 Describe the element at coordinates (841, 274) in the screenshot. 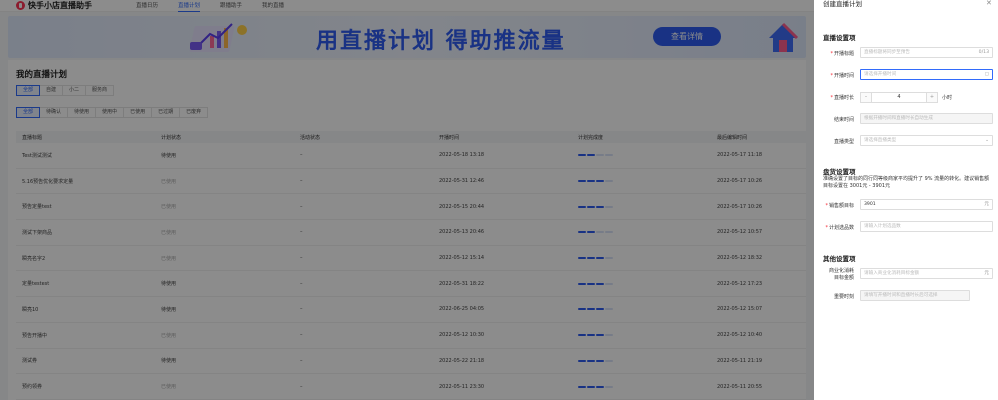

I see `biz-cost-label: 商业化消耗 目标金额` at that location.